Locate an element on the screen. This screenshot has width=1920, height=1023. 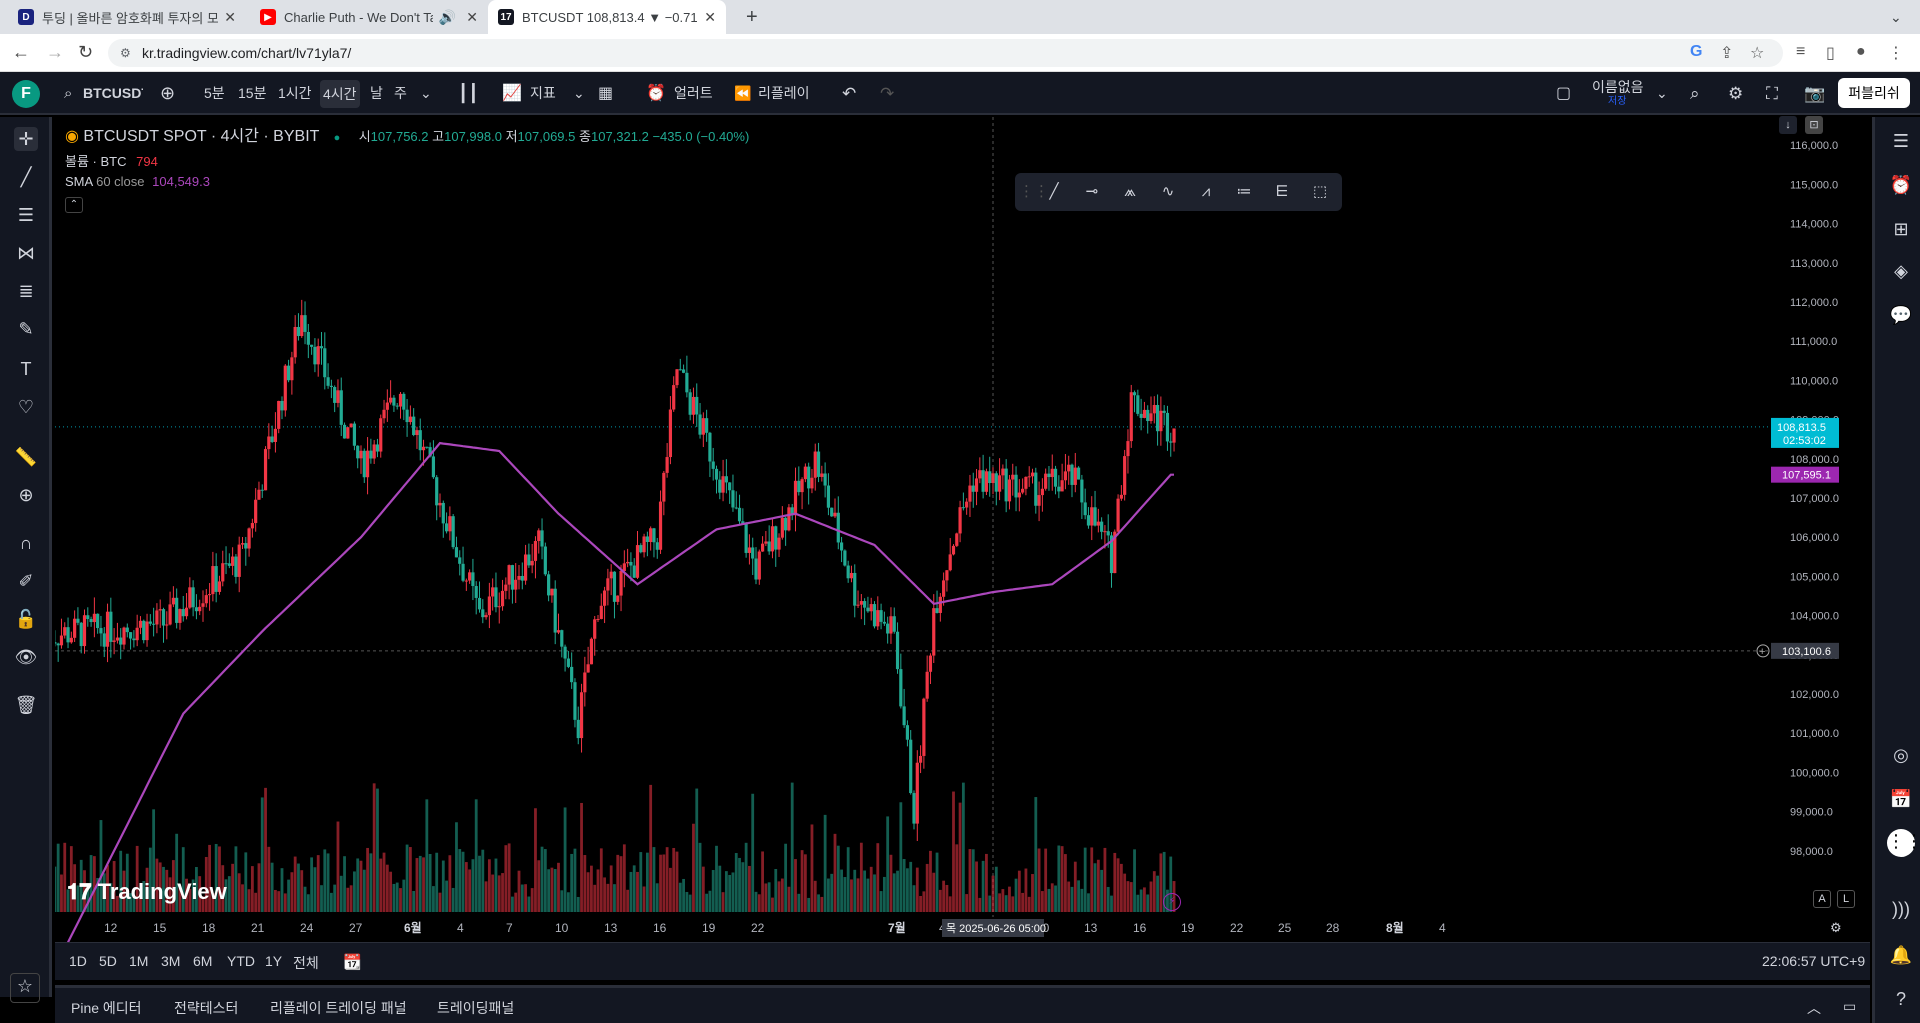
tab-tradingview: 17 BTCUSDT 108,813.4 ▼ −0.71% ✕ is located at coordinates (607, 17).